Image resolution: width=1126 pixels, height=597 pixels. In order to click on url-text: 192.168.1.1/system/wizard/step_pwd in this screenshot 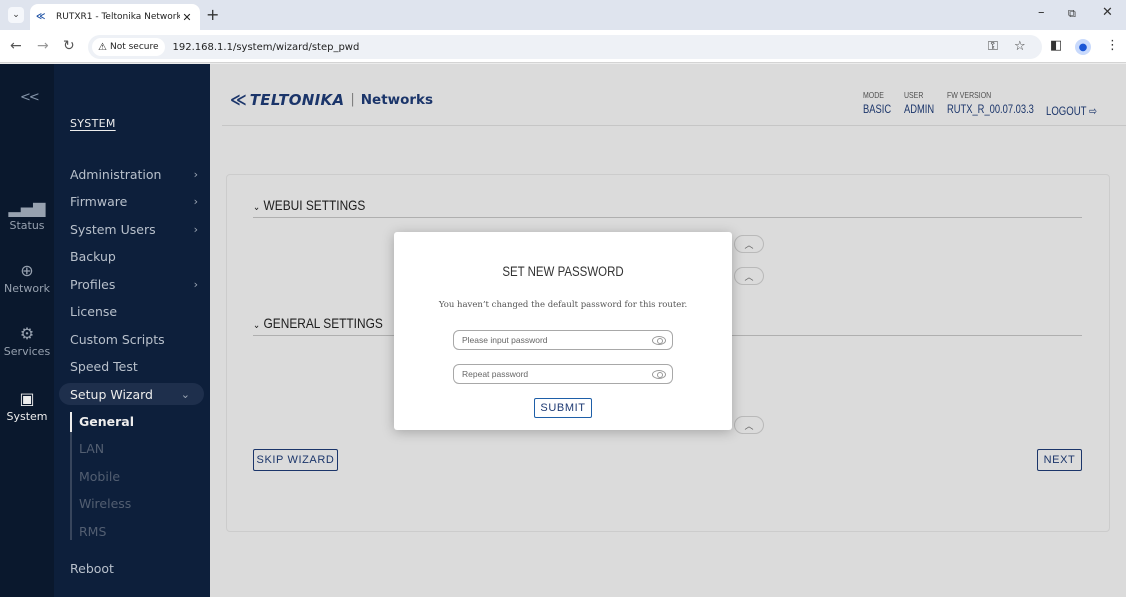, I will do `click(266, 47)`.